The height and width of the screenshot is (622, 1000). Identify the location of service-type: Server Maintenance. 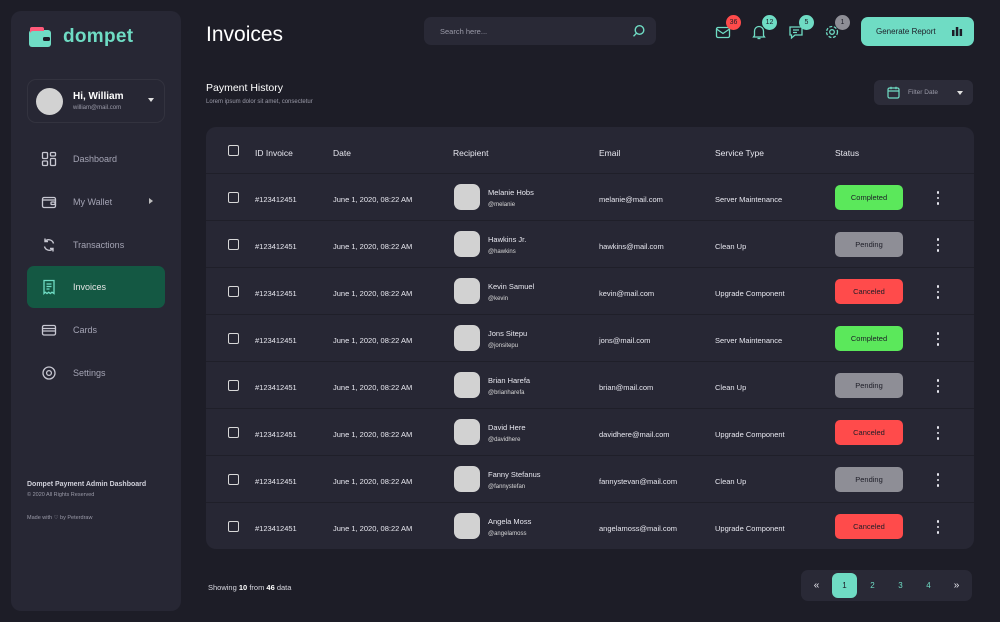
(749, 340).